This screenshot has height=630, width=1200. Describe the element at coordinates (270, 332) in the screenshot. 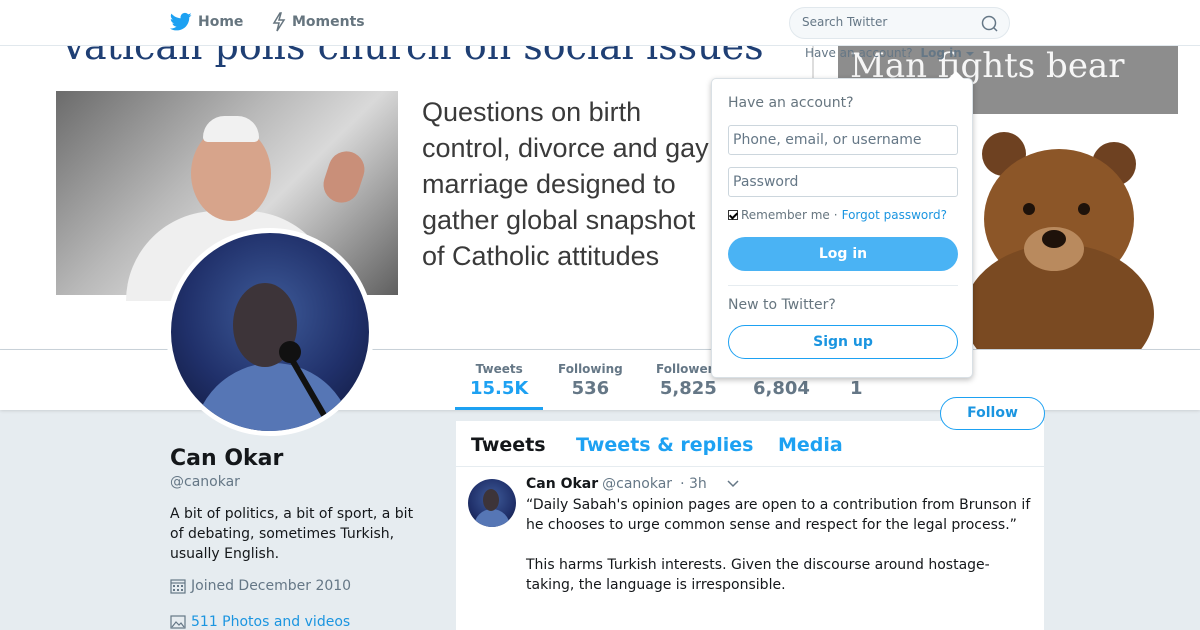

I see `profile-avatar` at that location.